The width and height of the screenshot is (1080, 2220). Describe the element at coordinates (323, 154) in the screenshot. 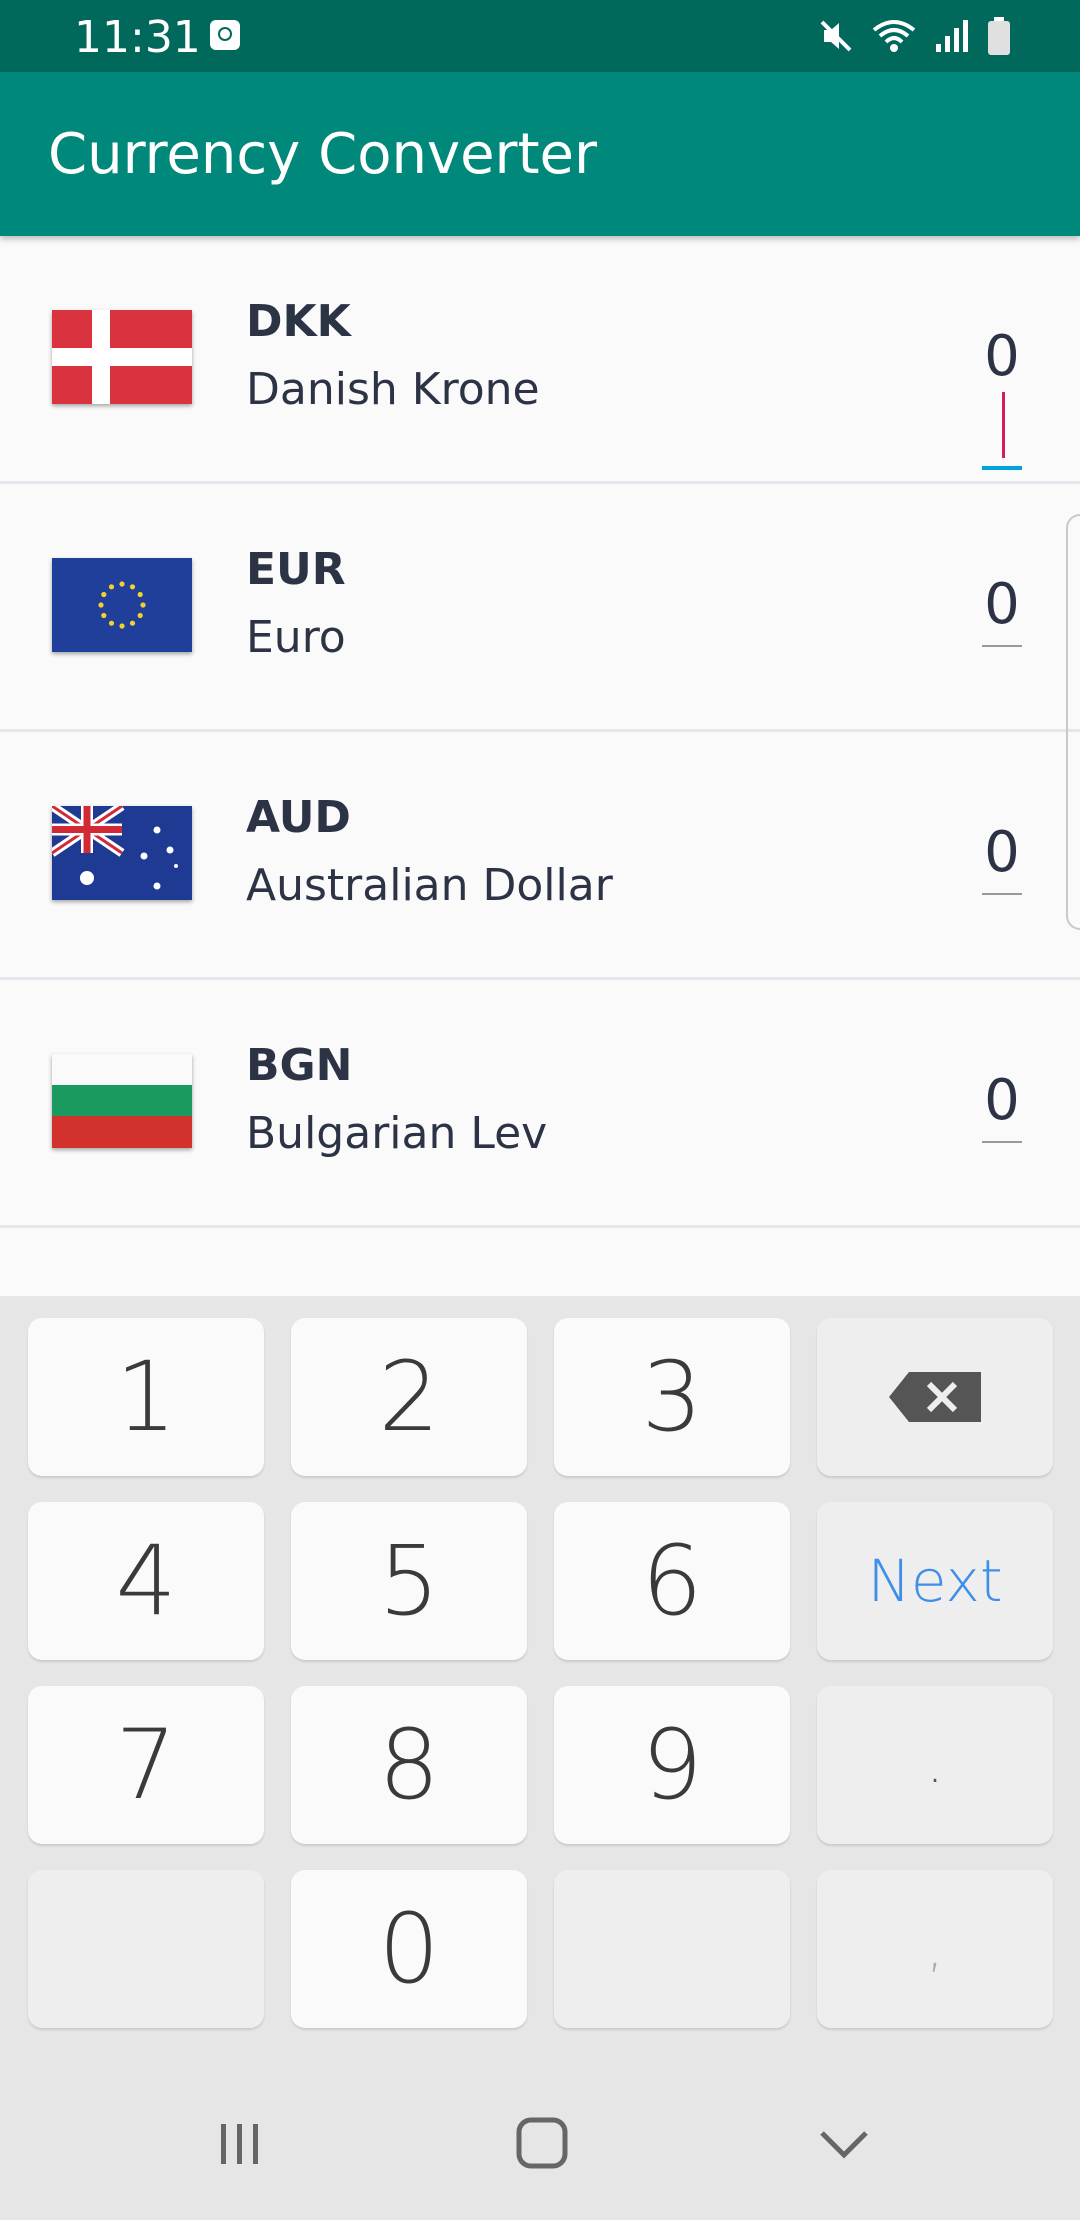

I see `app-title: Currency Converter` at that location.